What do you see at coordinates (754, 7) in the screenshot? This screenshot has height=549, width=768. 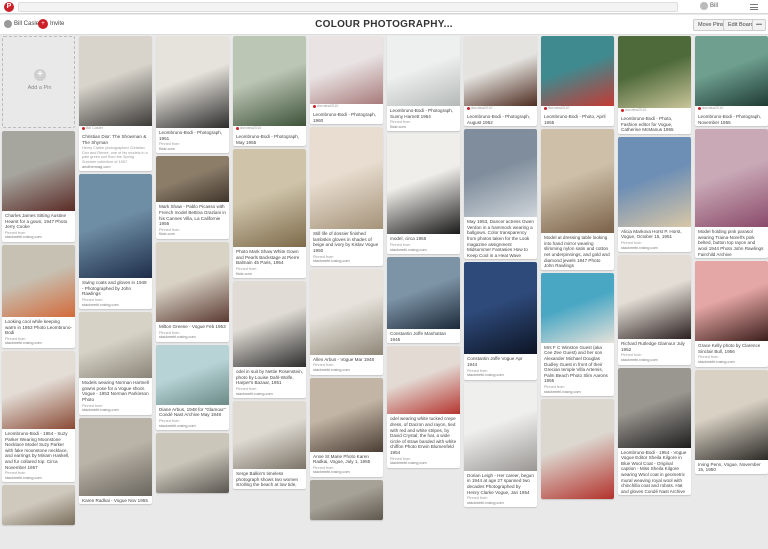 I see `menu-icon` at bounding box center [754, 7].